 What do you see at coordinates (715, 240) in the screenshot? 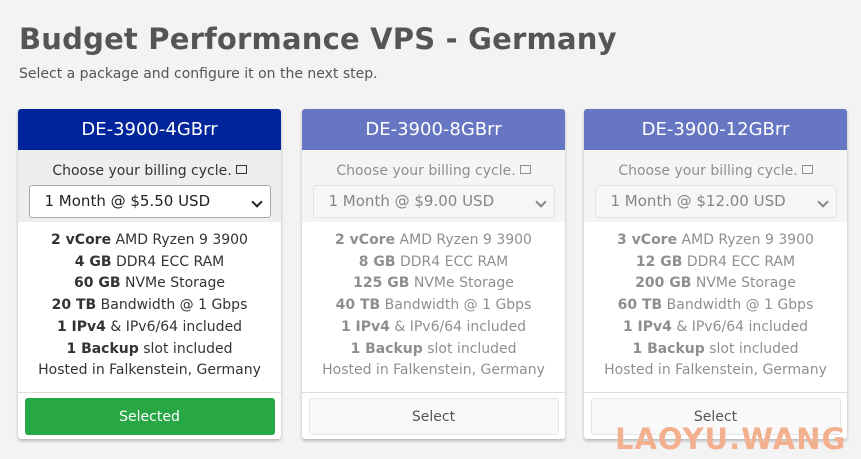
I see `feature-cpu: 3 vCore AMD Ryzen 9 3900` at bounding box center [715, 240].